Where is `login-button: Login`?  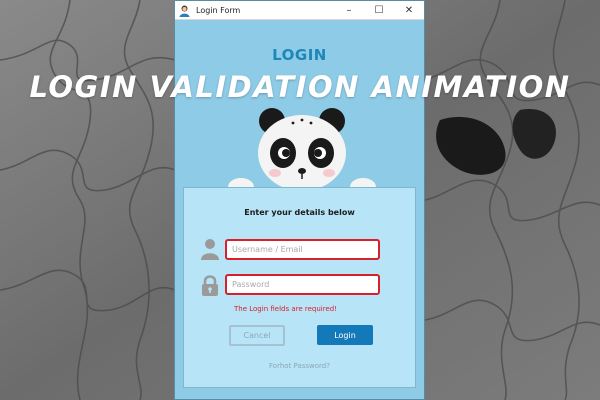 login-button: Login is located at coordinates (345, 335).